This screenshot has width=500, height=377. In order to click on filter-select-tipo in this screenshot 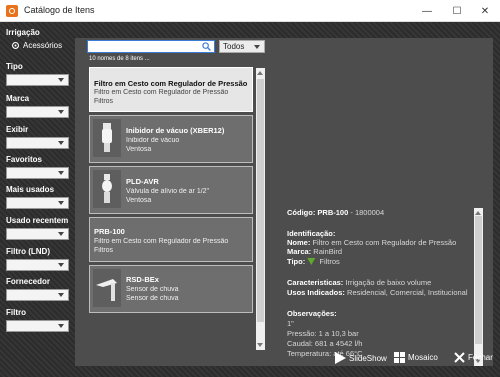, I will do `click(37, 80)`.